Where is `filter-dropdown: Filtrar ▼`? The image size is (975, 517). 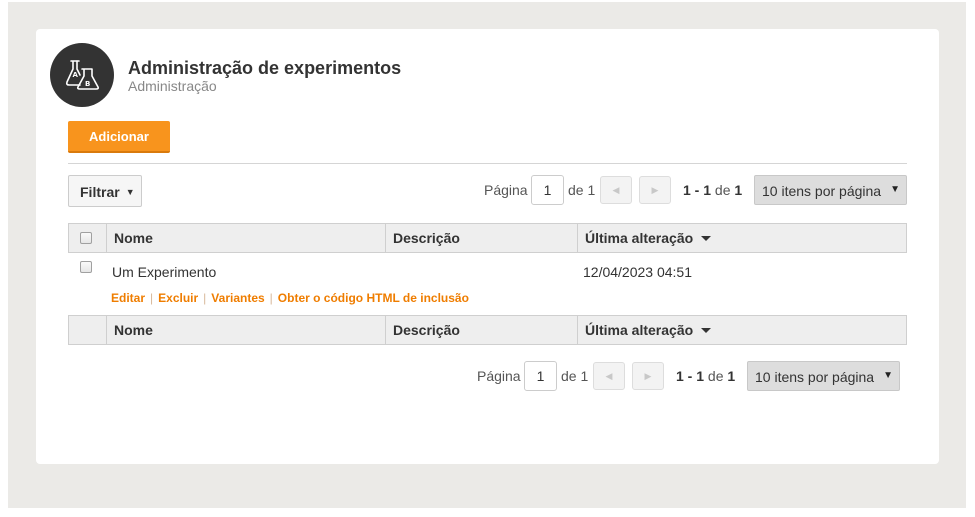 filter-dropdown: Filtrar ▼ is located at coordinates (105, 191).